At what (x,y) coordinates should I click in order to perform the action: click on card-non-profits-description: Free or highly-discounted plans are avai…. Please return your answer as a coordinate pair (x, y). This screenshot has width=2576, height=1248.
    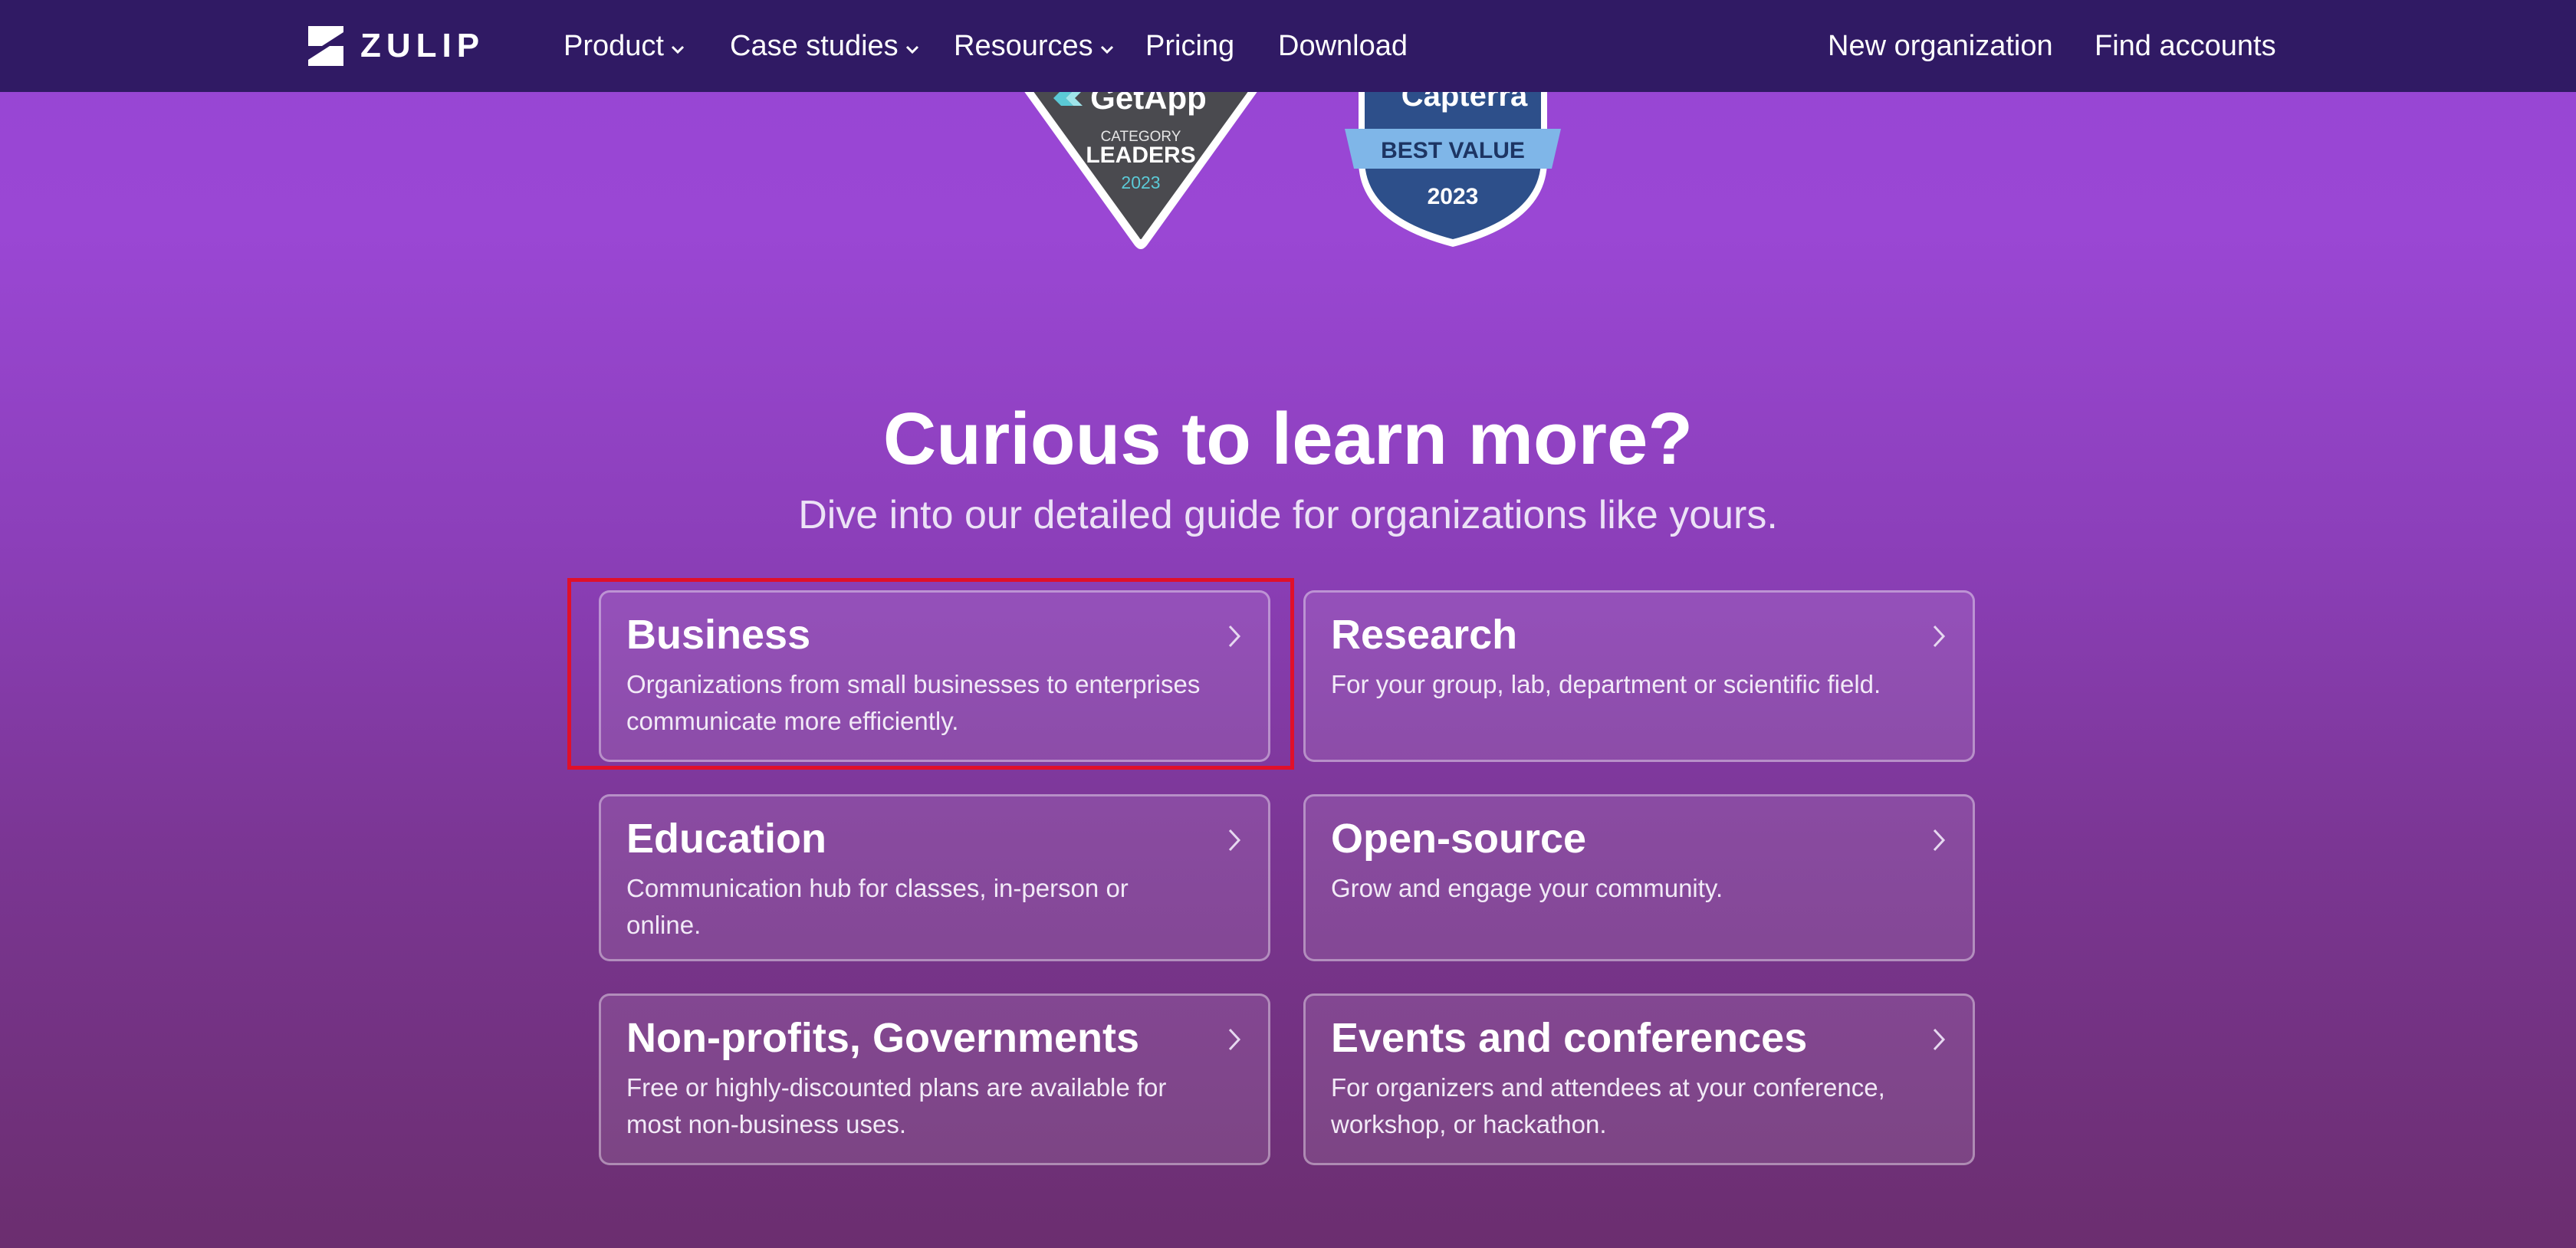
    Looking at the image, I should click on (896, 1105).